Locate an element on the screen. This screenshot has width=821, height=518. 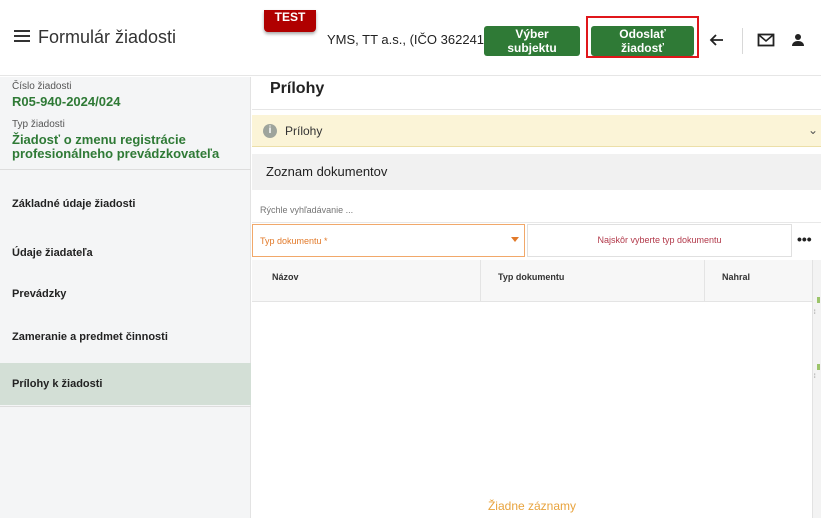
attachments-accordion: i Prílohy ⌄ is located at coordinates (536, 131).